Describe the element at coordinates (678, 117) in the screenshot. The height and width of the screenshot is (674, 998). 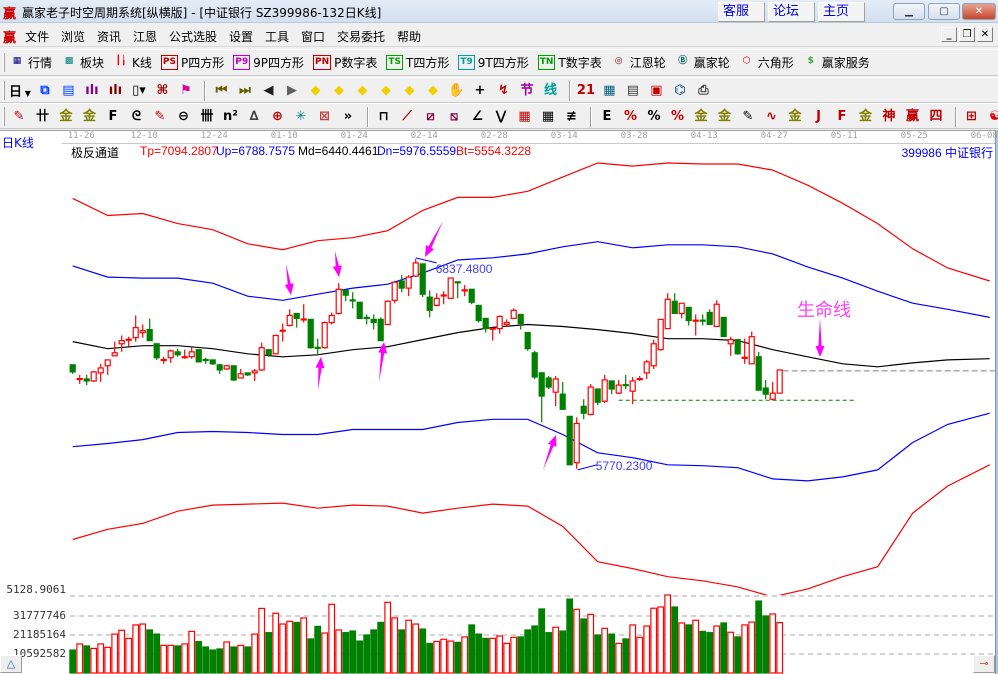
I see `percent-lines-icon: %` at that location.